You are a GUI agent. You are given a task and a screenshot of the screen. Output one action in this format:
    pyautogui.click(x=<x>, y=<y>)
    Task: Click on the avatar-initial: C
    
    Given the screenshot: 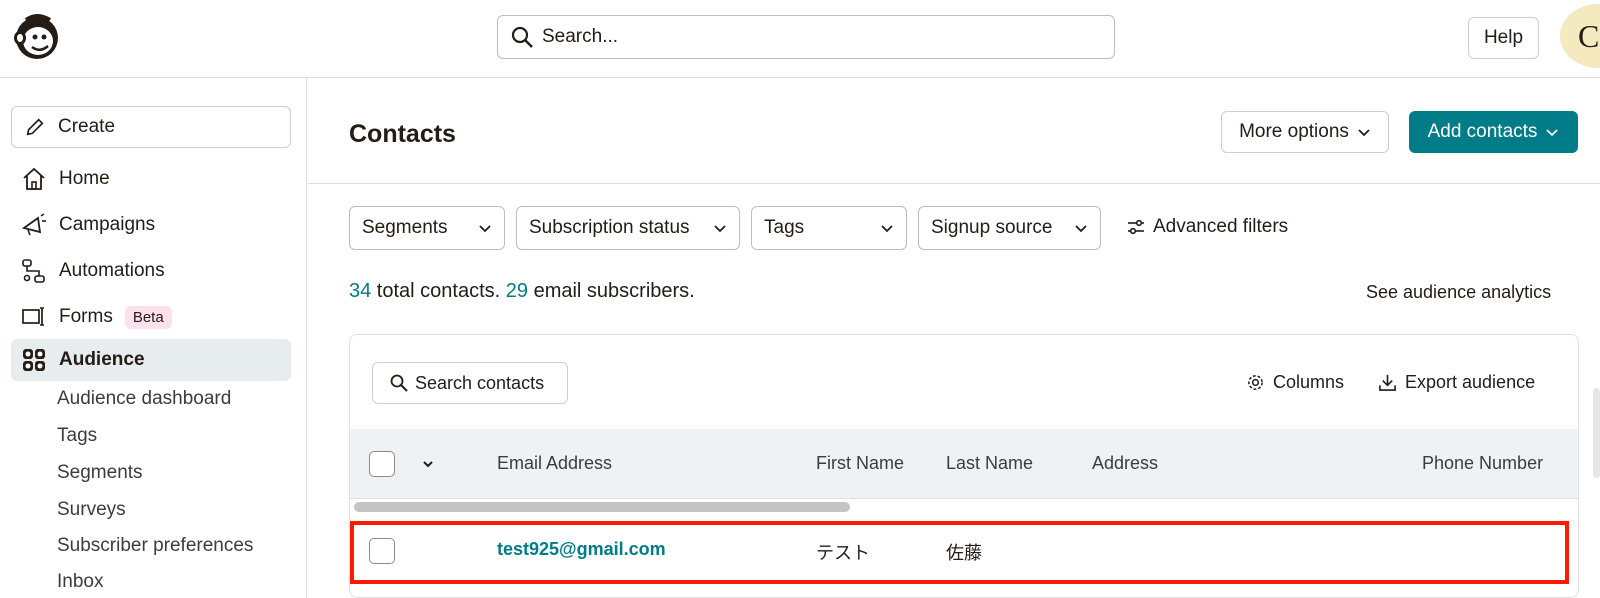 What is the action you would take?
    pyautogui.click(x=1589, y=36)
    